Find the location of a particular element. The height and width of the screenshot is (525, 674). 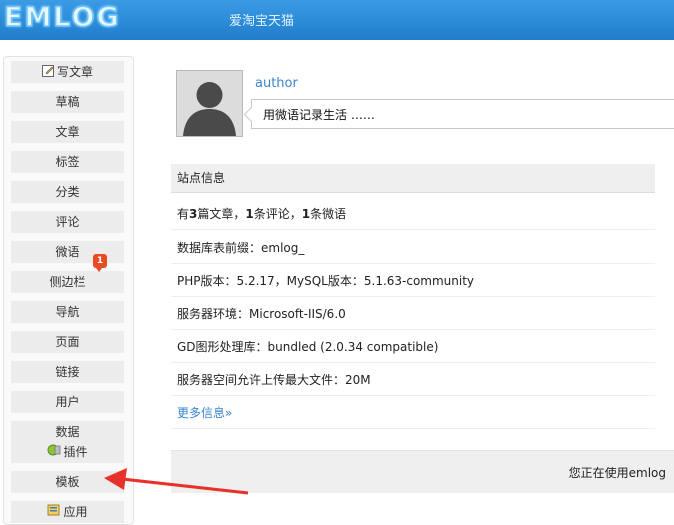

pencil-icon is located at coordinates (48, 73).